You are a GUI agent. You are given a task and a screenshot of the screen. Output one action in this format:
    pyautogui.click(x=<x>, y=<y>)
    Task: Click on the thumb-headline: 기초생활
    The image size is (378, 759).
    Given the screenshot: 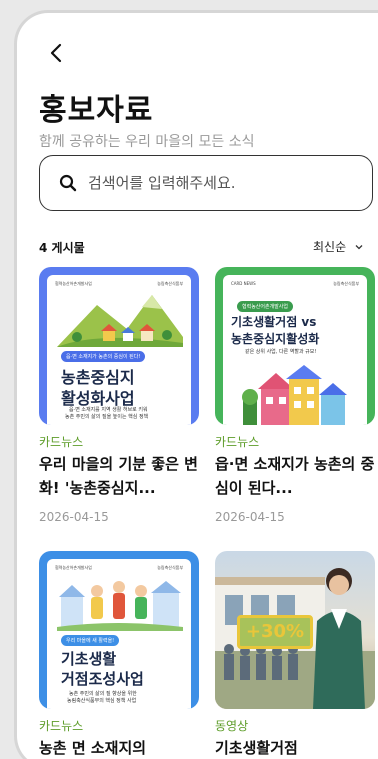 What is the action you would take?
    pyautogui.click(x=89, y=659)
    